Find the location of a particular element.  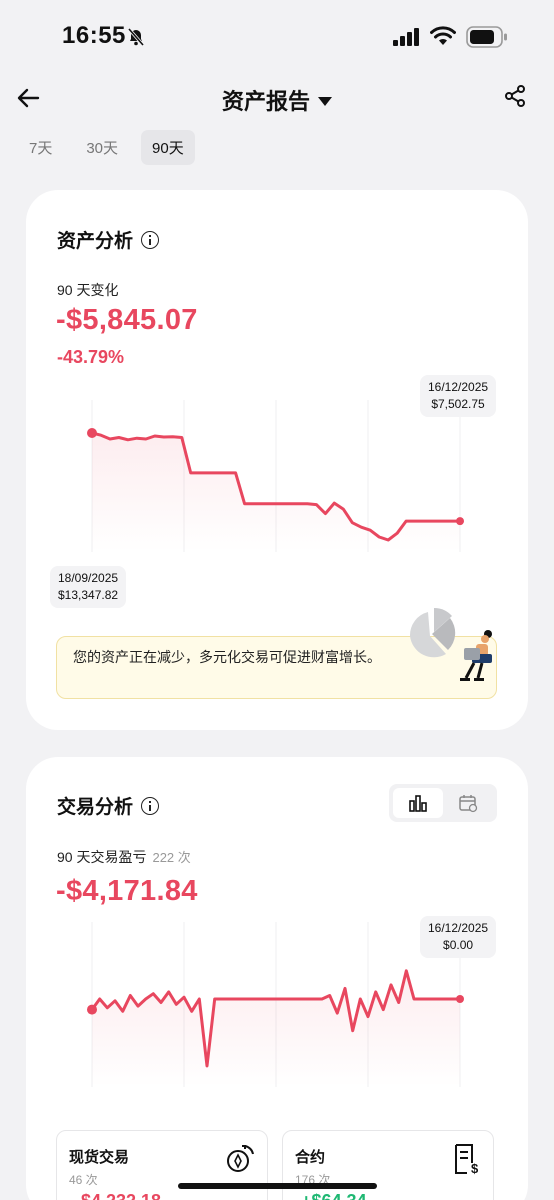

status-bar: 16:55 is located at coordinates (277, 35).